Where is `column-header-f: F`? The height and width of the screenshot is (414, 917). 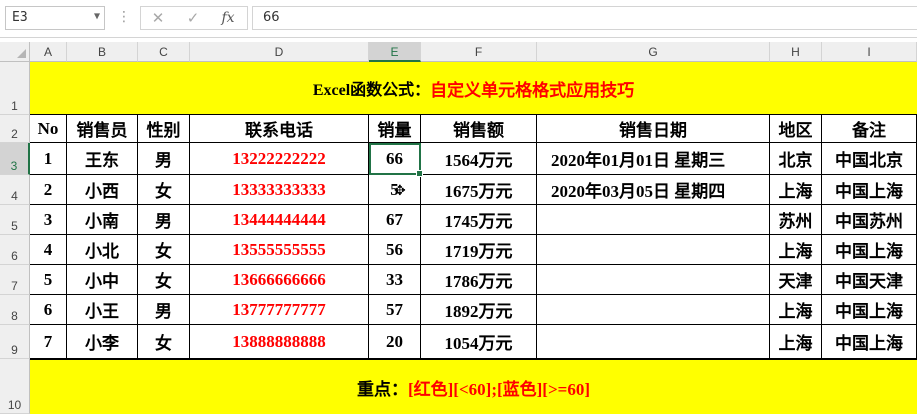
column-header-f: F is located at coordinates (479, 52).